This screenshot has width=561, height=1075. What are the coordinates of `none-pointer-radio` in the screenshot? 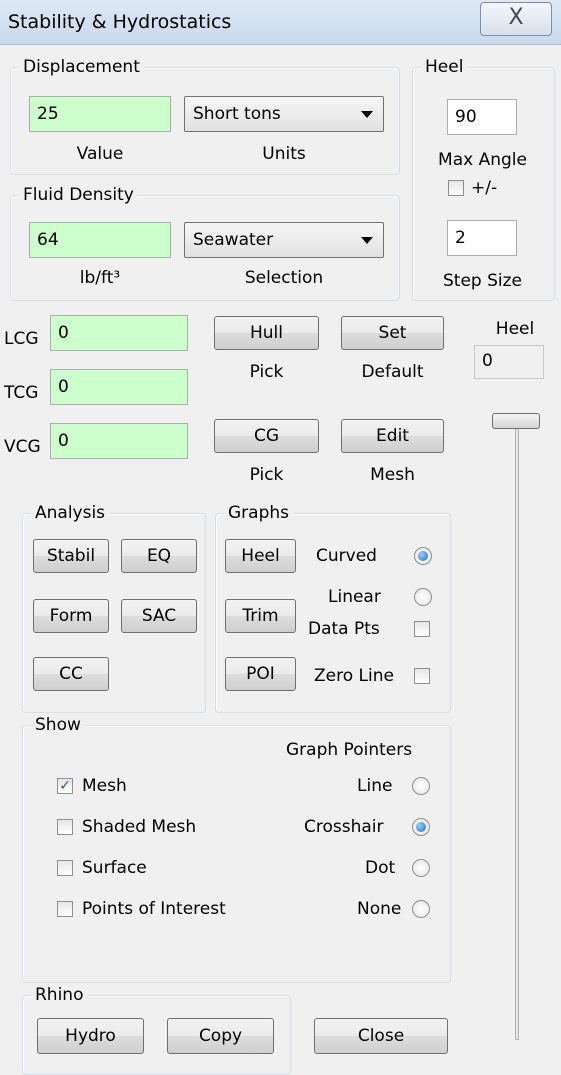 It's located at (421, 909).